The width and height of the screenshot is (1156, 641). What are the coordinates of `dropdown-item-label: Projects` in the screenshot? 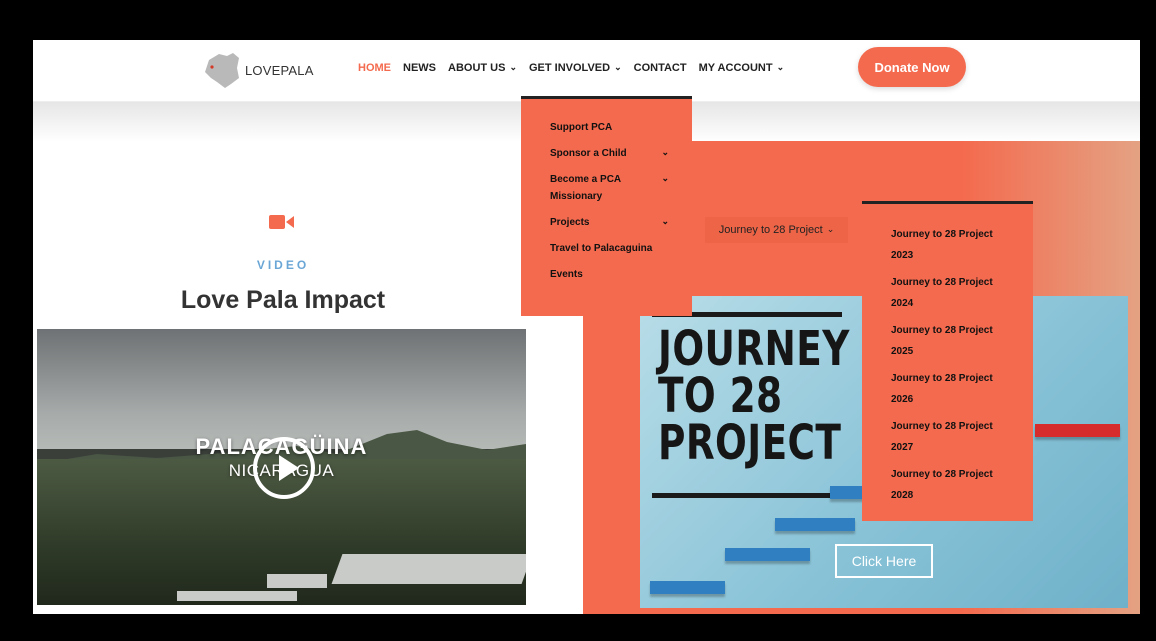 It's located at (570, 222).